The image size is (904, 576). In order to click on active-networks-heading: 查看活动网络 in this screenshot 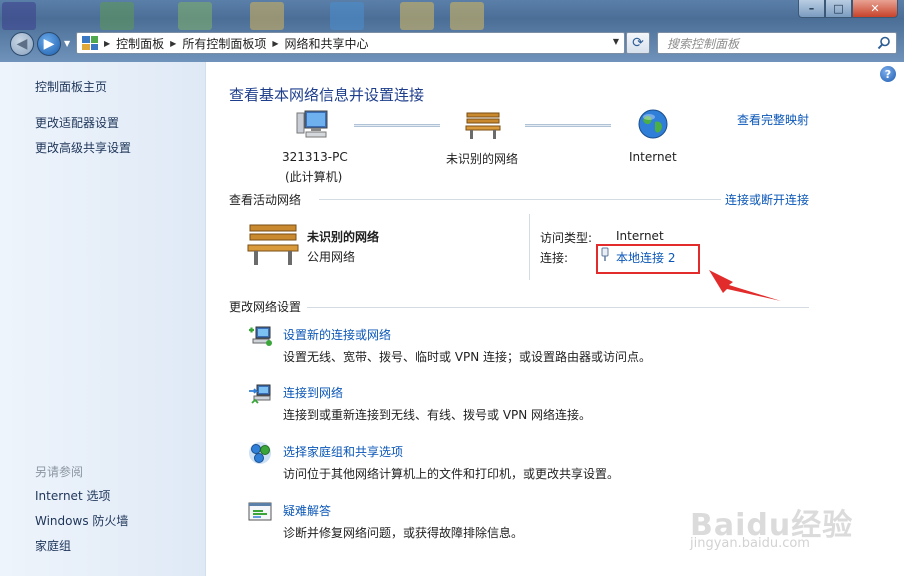, I will do `click(265, 200)`.